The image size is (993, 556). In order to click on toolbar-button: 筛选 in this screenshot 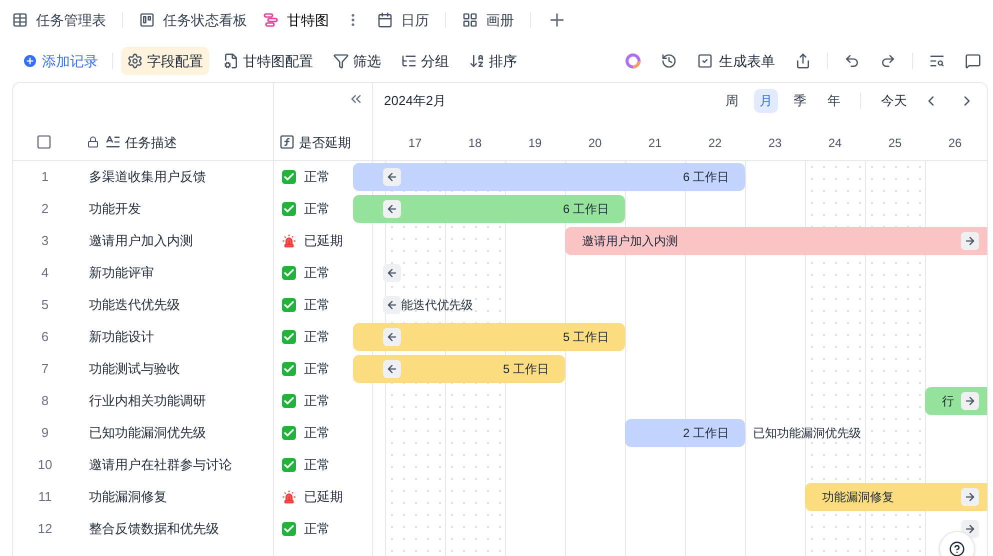, I will do `click(357, 61)`.